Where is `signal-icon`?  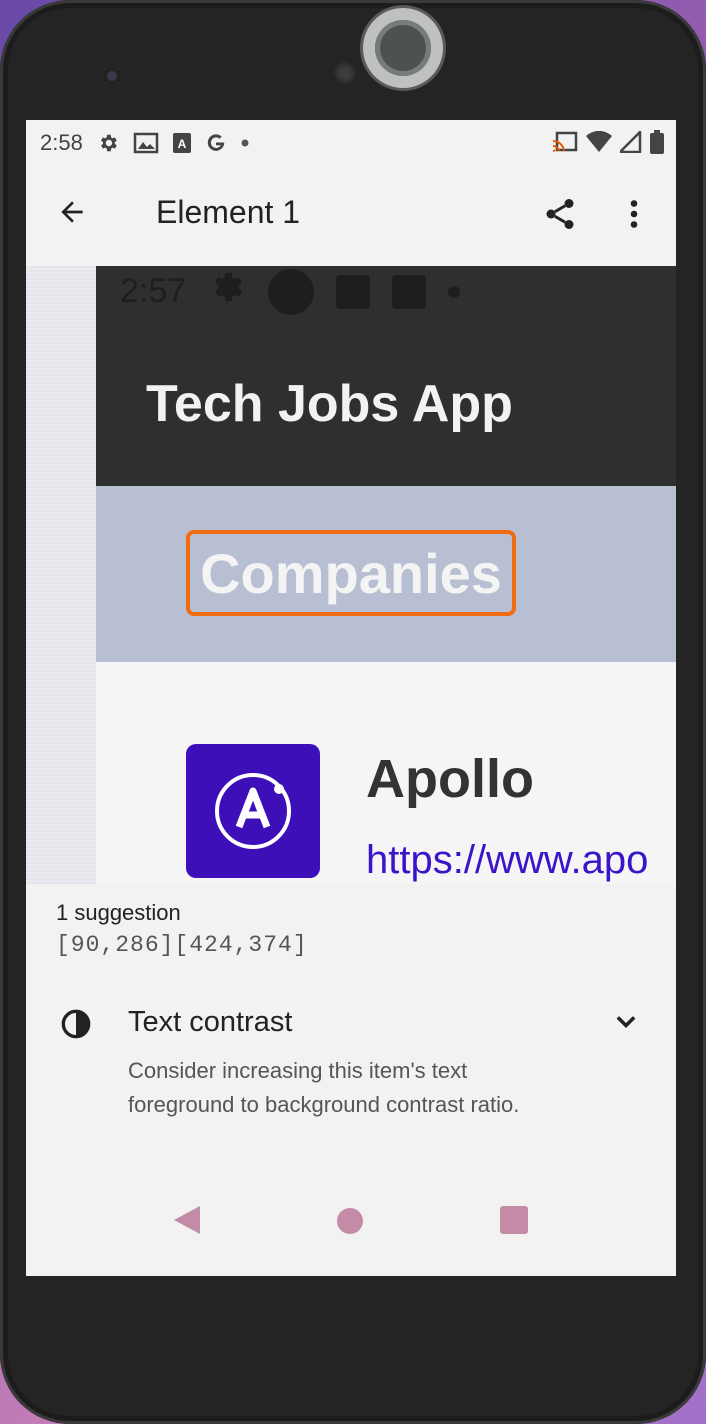 signal-icon is located at coordinates (629, 143).